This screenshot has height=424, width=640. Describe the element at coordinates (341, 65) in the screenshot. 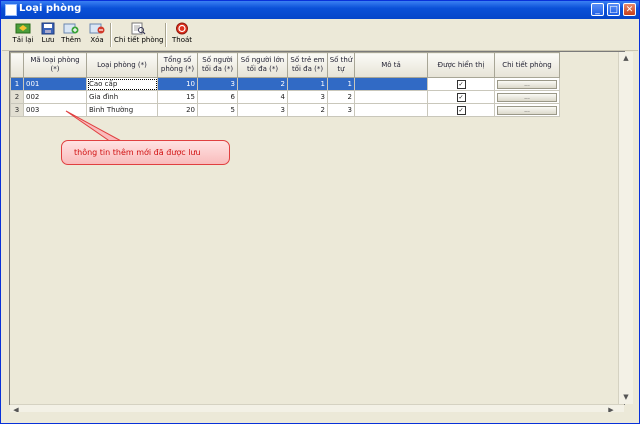

I see `column-header-order: Số thứ tự` at that location.